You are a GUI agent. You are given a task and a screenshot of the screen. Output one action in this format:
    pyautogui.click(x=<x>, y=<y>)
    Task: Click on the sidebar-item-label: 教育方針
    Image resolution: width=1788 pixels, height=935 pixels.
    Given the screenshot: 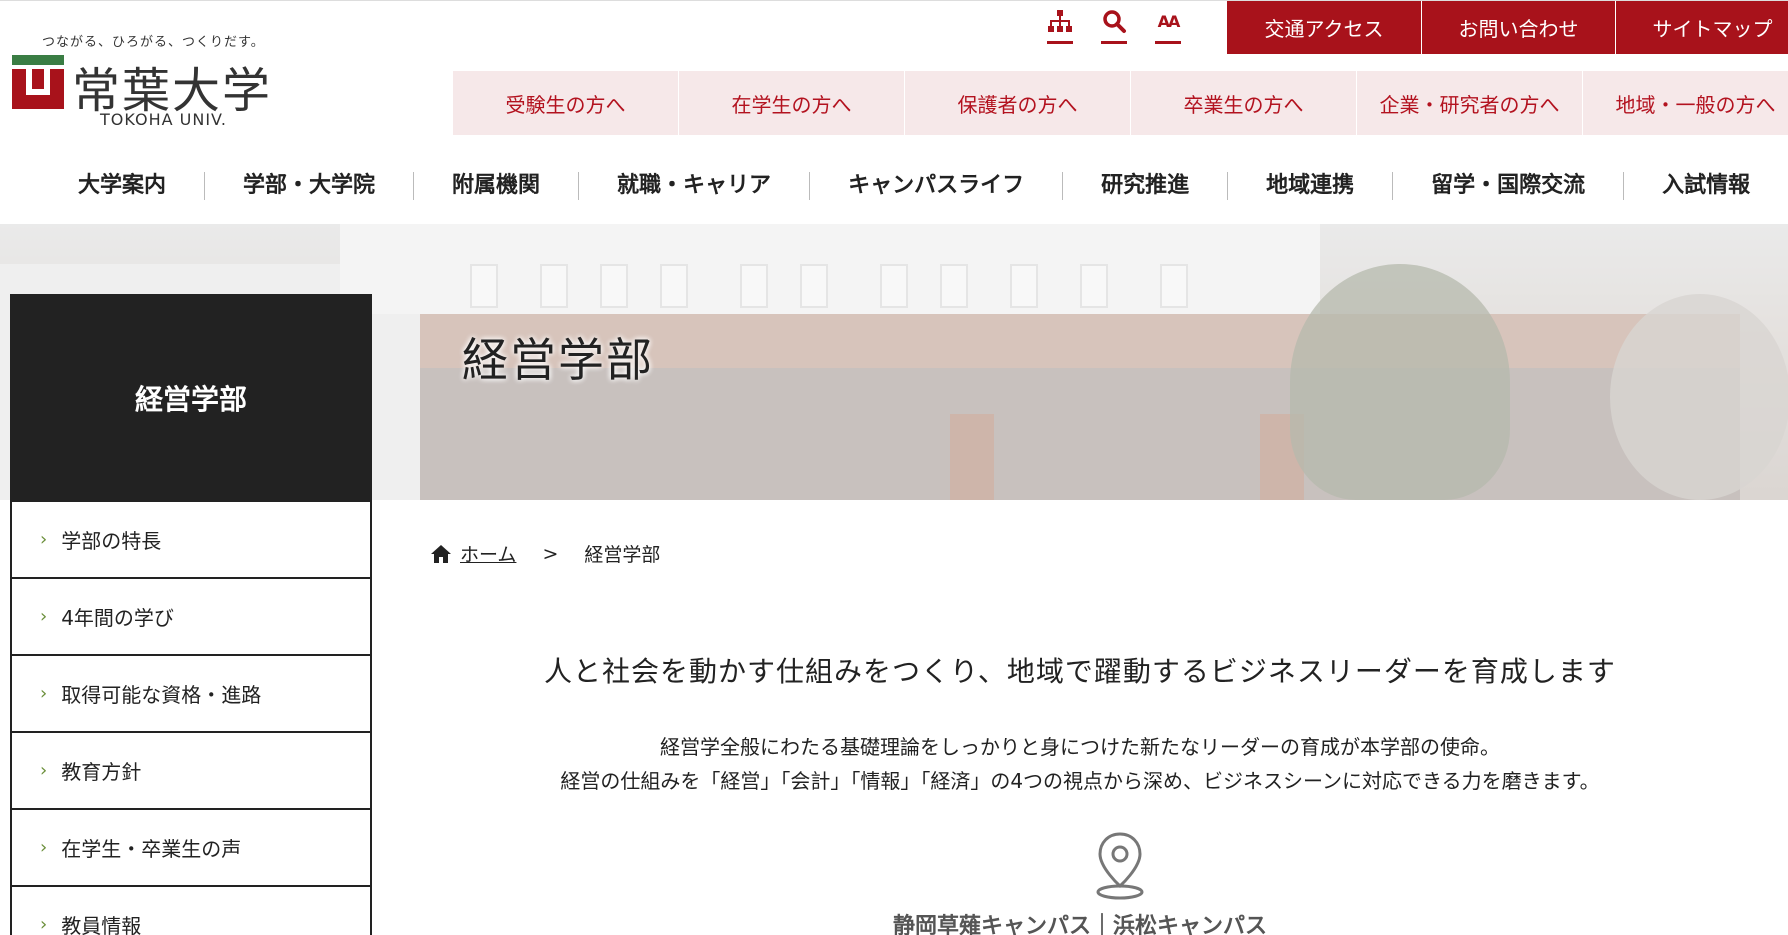 What is the action you would take?
    pyautogui.click(x=101, y=772)
    